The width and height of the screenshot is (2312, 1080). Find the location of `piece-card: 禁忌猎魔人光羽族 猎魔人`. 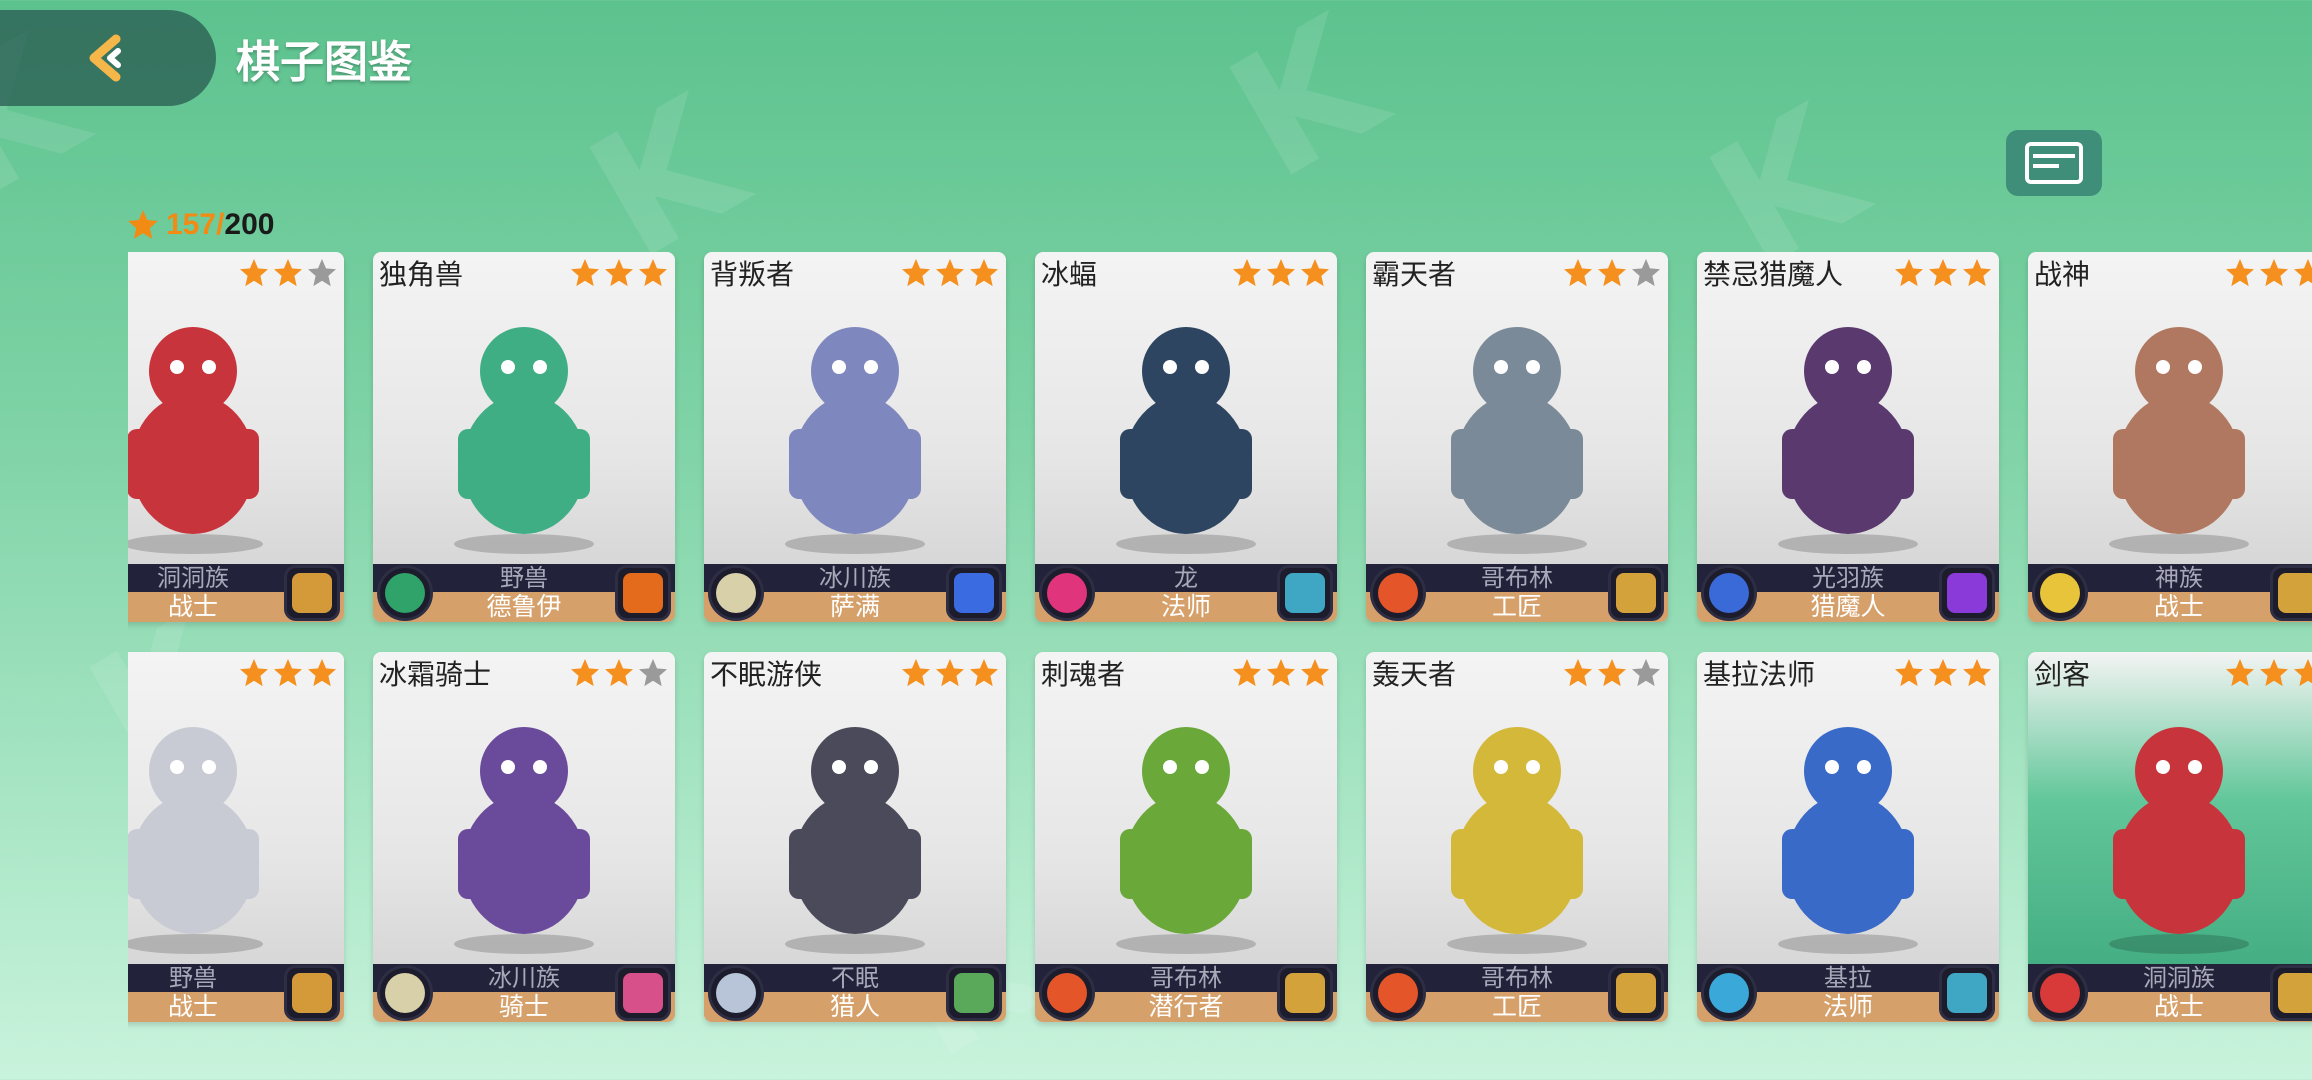

piece-card: 禁忌猎魔人光羽族 猎魔人 is located at coordinates (1848, 437).